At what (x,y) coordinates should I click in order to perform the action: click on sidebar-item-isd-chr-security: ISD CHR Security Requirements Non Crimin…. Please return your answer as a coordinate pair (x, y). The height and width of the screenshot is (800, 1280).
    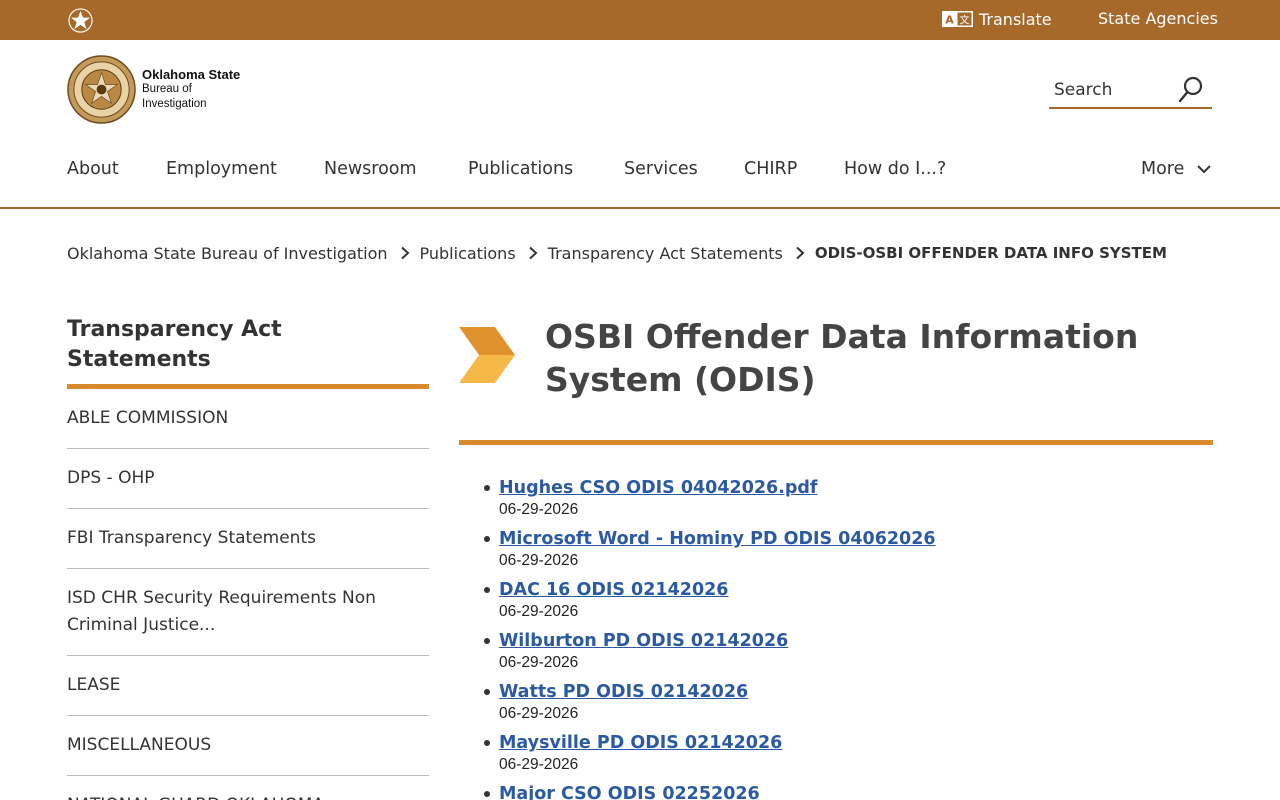
    Looking at the image, I should click on (248, 612).